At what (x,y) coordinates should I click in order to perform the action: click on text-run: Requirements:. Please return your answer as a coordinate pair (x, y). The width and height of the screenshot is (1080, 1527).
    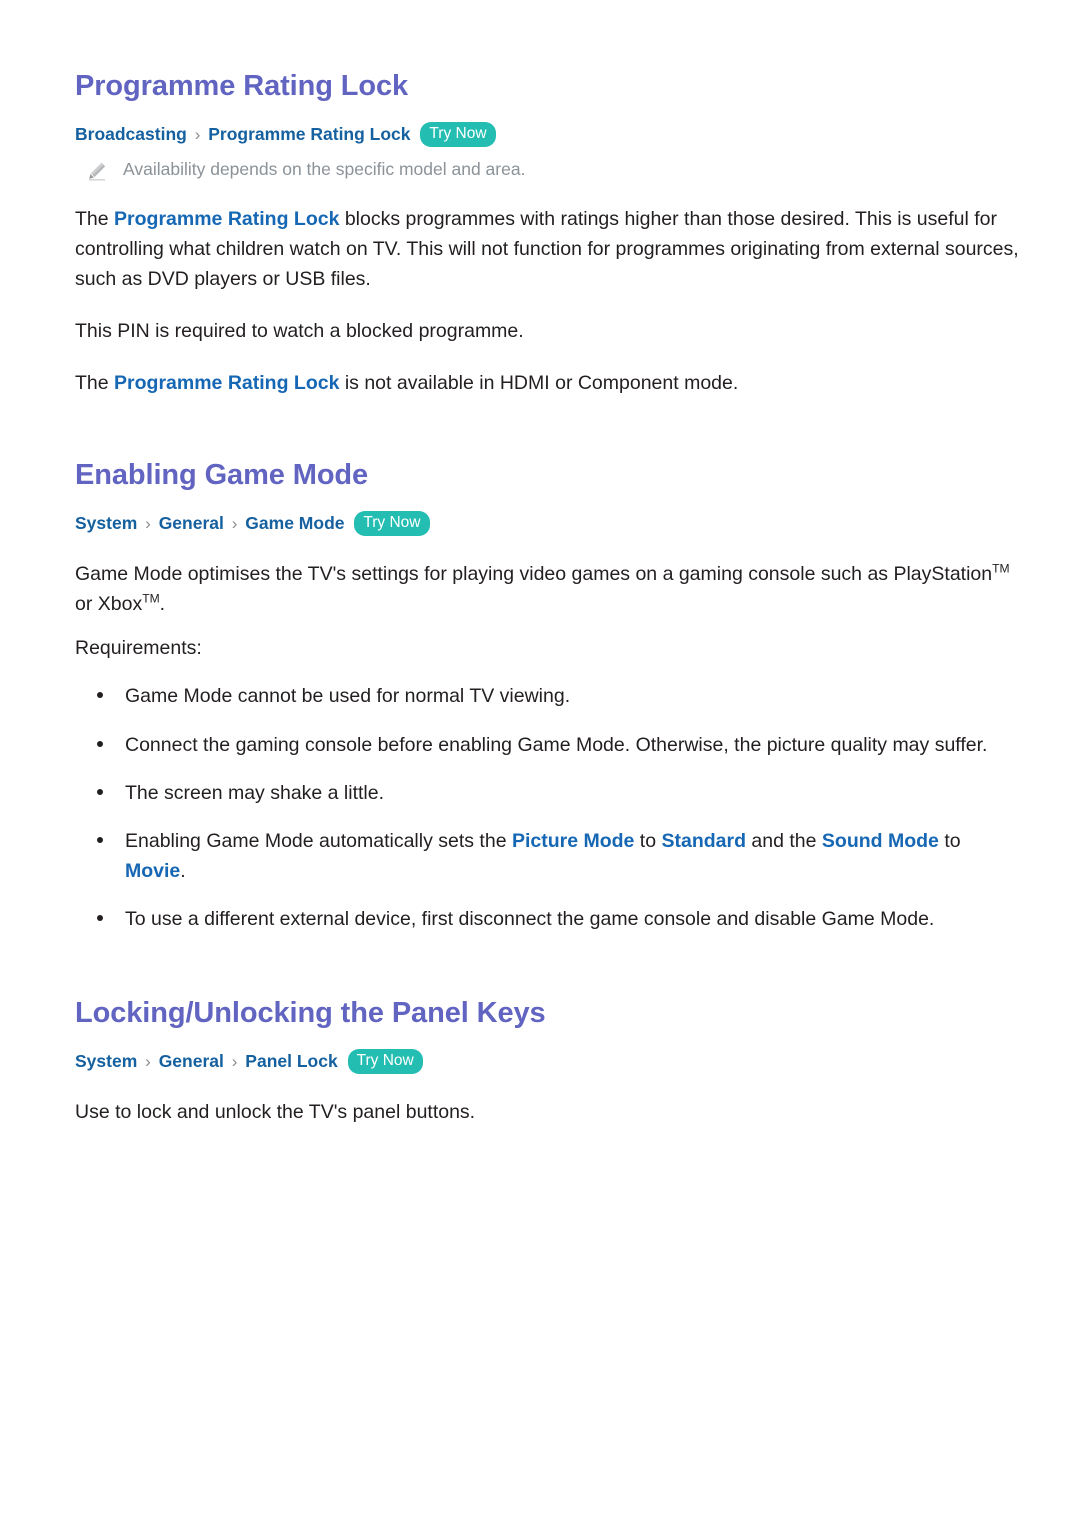
    Looking at the image, I should click on (138, 648).